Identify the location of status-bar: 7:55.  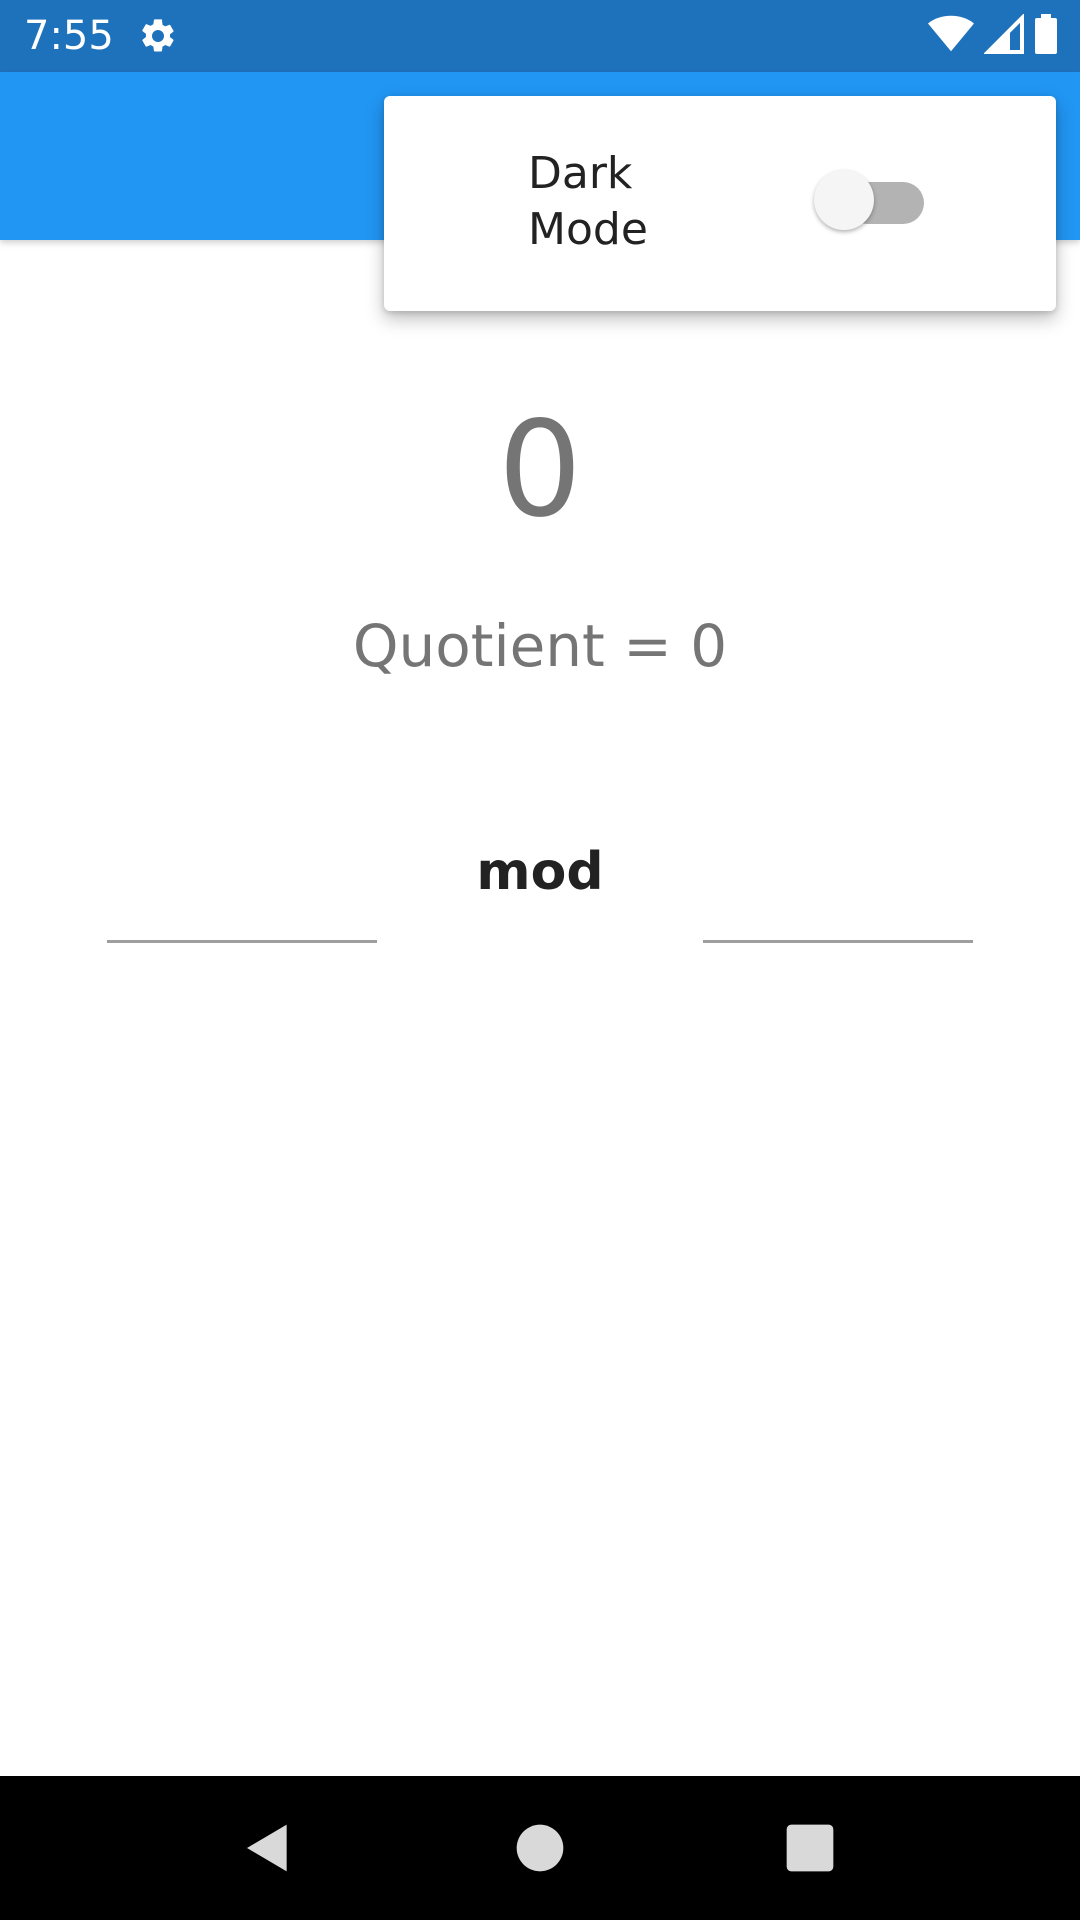
(540, 36).